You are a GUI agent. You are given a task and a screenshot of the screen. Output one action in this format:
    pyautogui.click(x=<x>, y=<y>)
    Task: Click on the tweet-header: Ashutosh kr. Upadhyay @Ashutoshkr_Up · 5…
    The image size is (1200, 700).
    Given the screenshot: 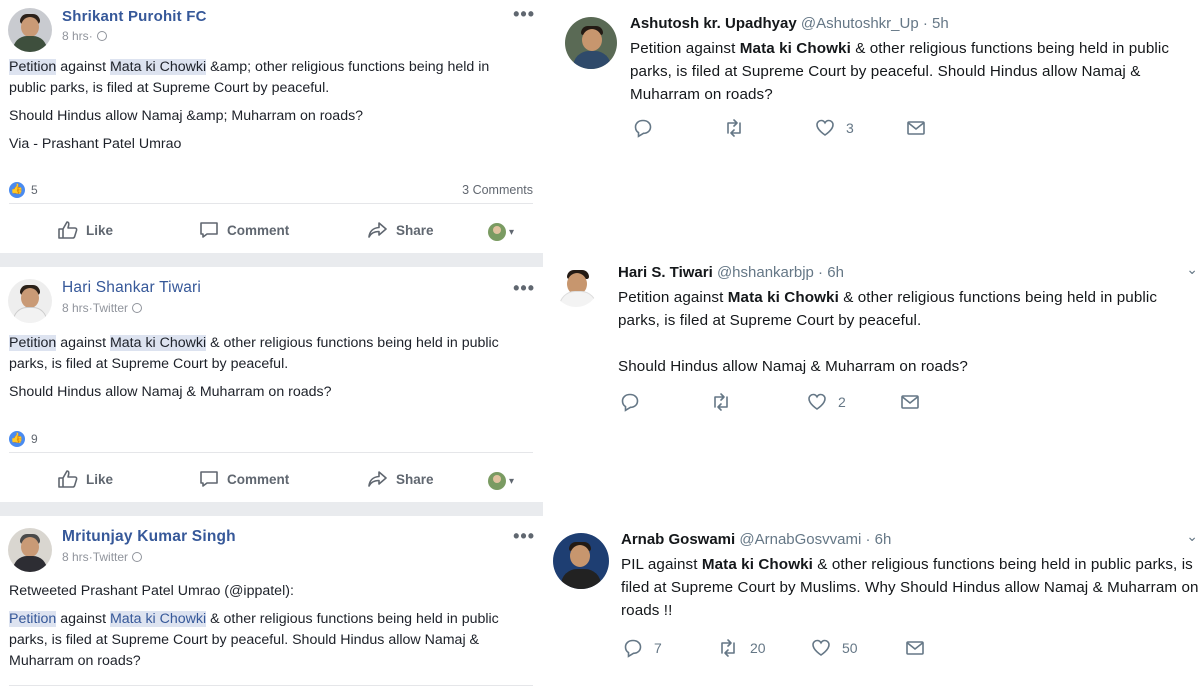 What is the action you would take?
    pyautogui.click(x=789, y=23)
    